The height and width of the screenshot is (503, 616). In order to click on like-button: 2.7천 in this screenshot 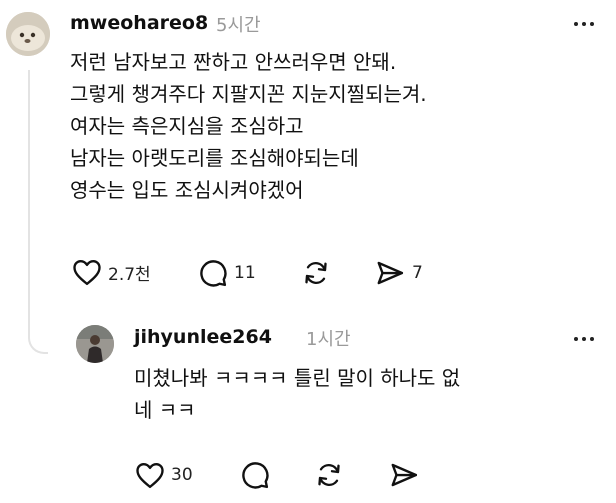, I will do `click(111, 272)`.